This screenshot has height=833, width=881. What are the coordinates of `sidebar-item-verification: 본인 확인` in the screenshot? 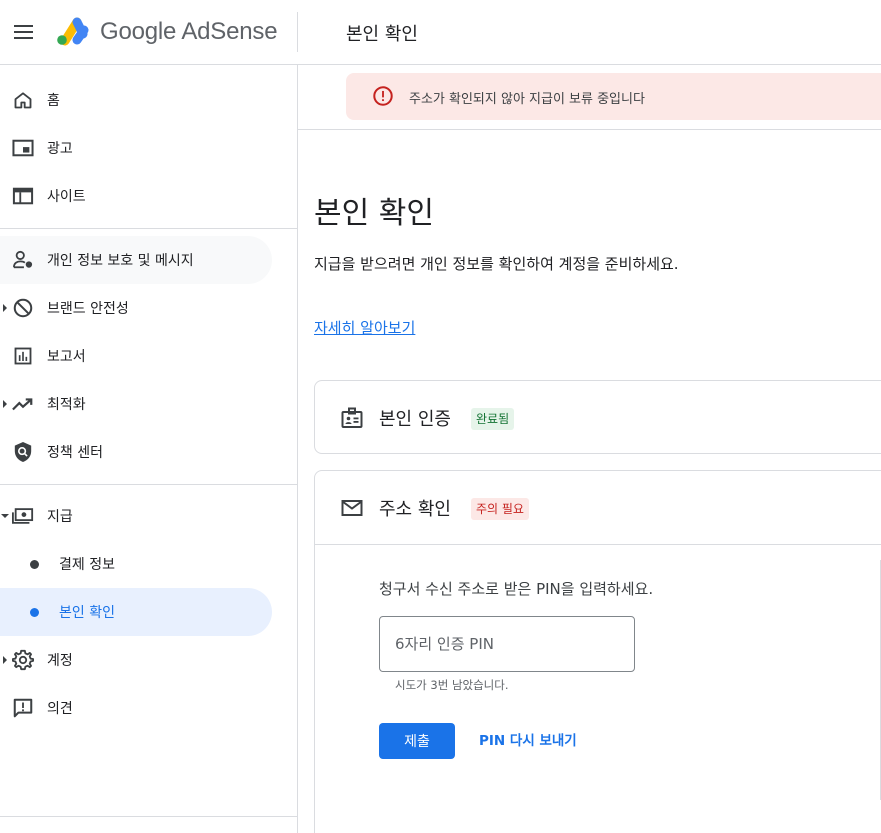 It's located at (136, 612).